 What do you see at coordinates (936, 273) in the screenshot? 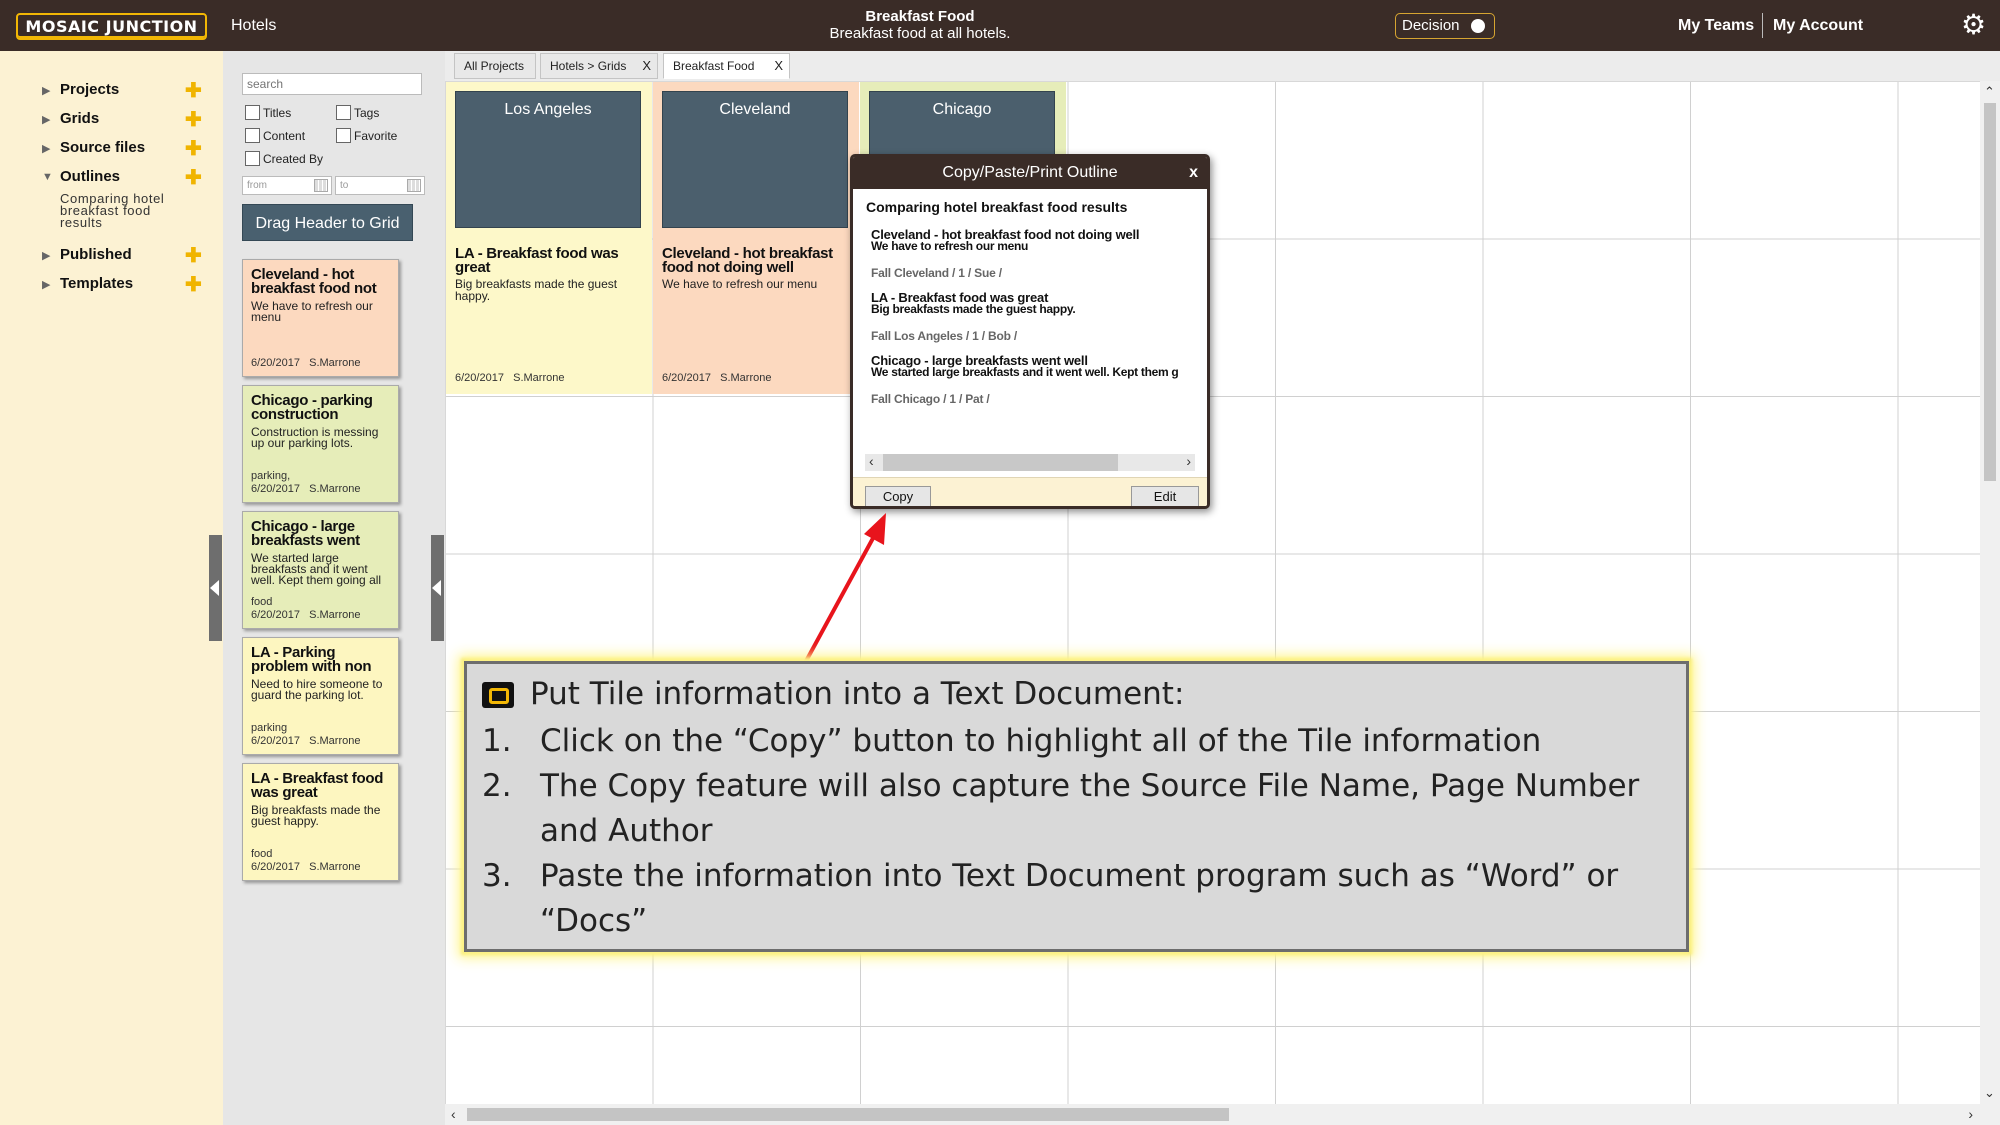
I see `entry-source: Fall Cleveland / 1 / Sue /` at bounding box center [936, 273].